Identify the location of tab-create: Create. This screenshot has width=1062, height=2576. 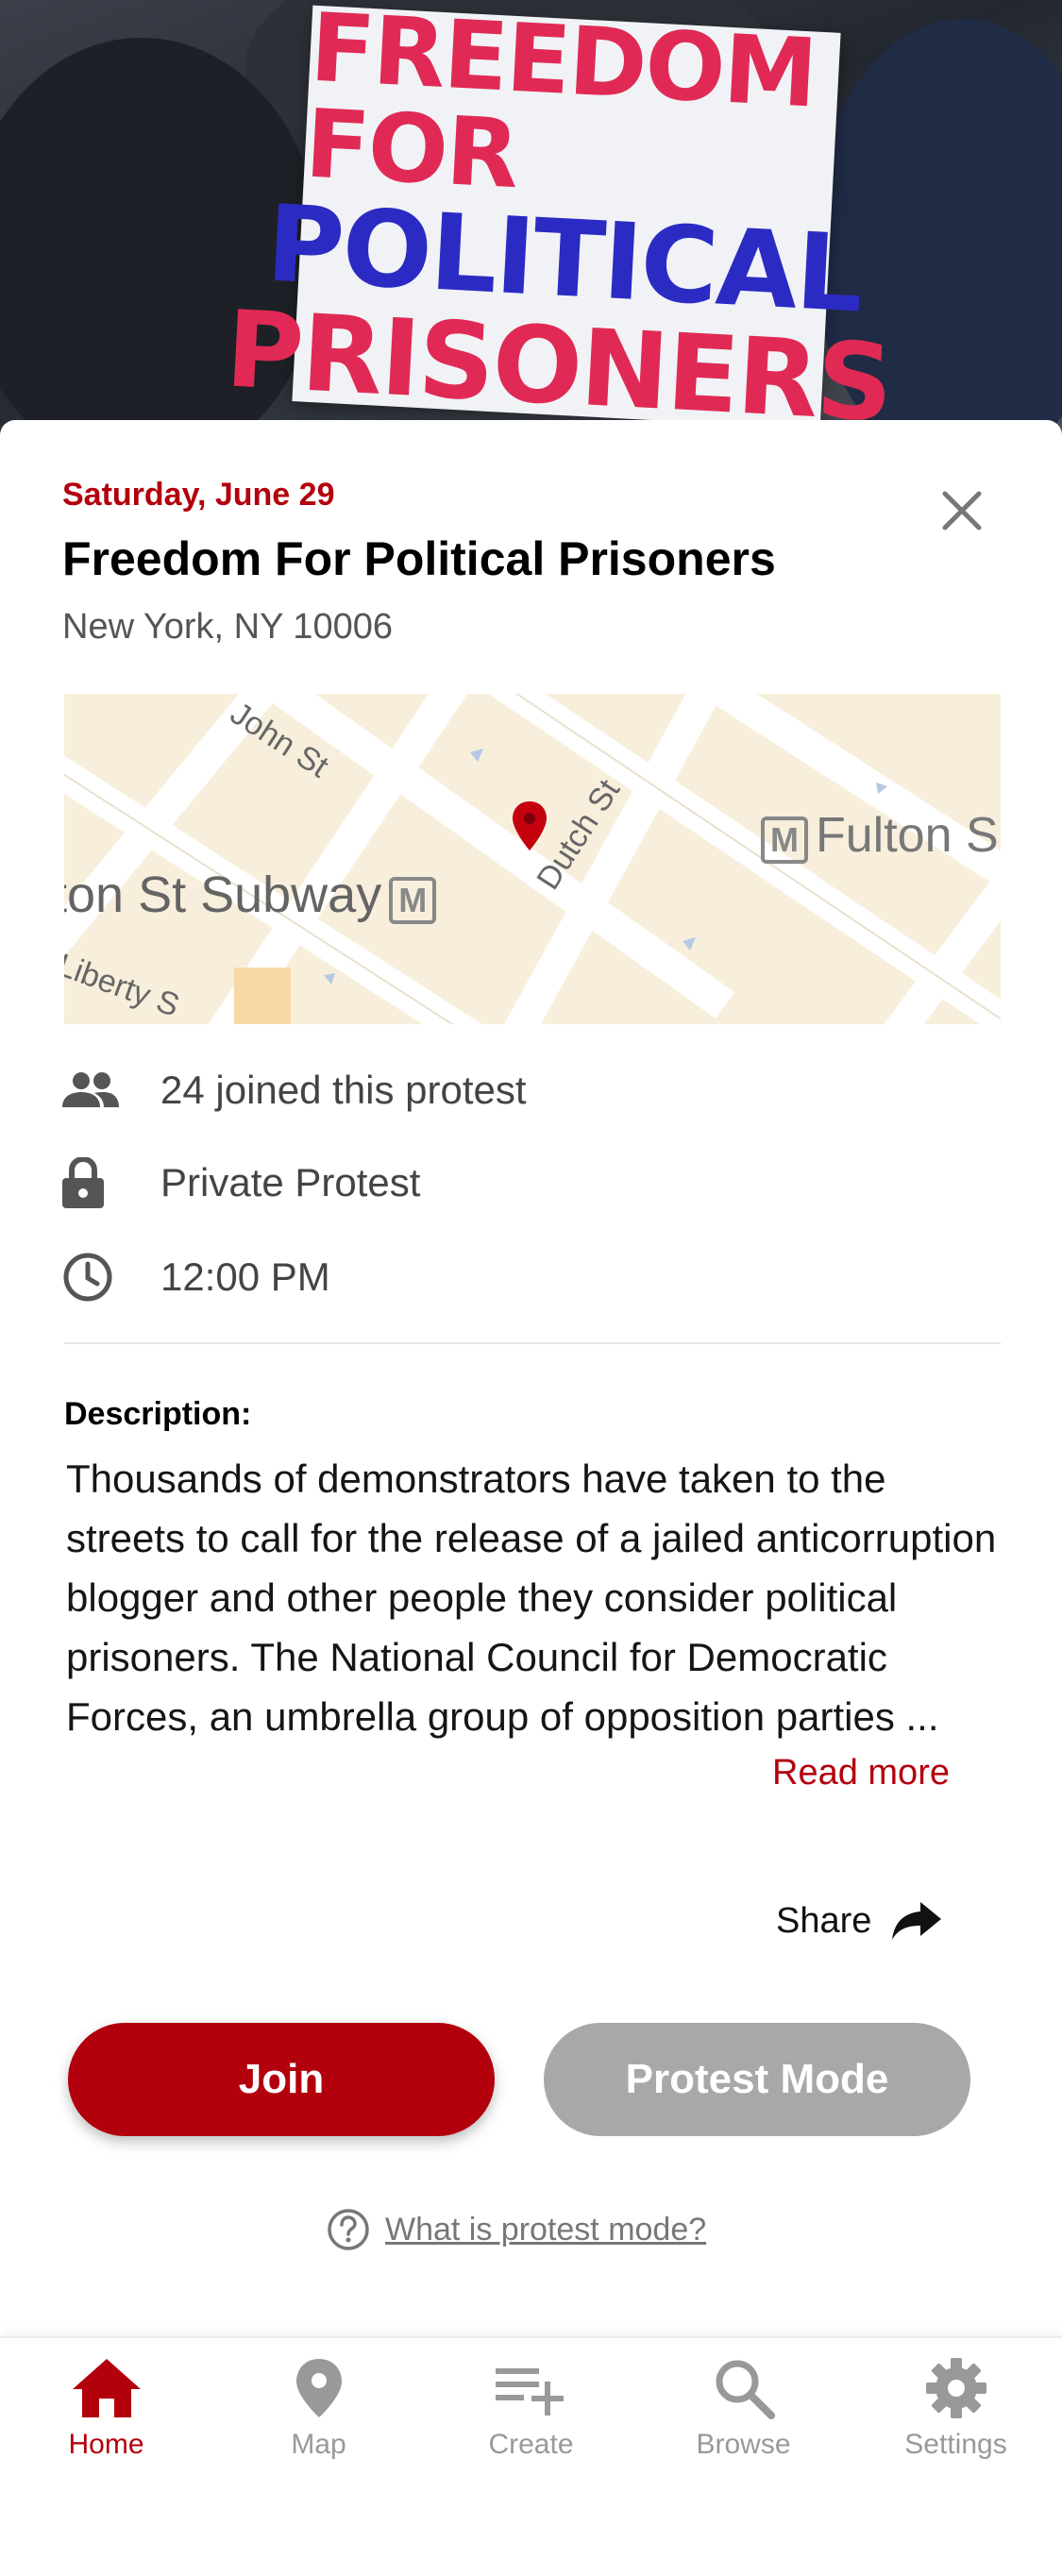
(531, 2409).